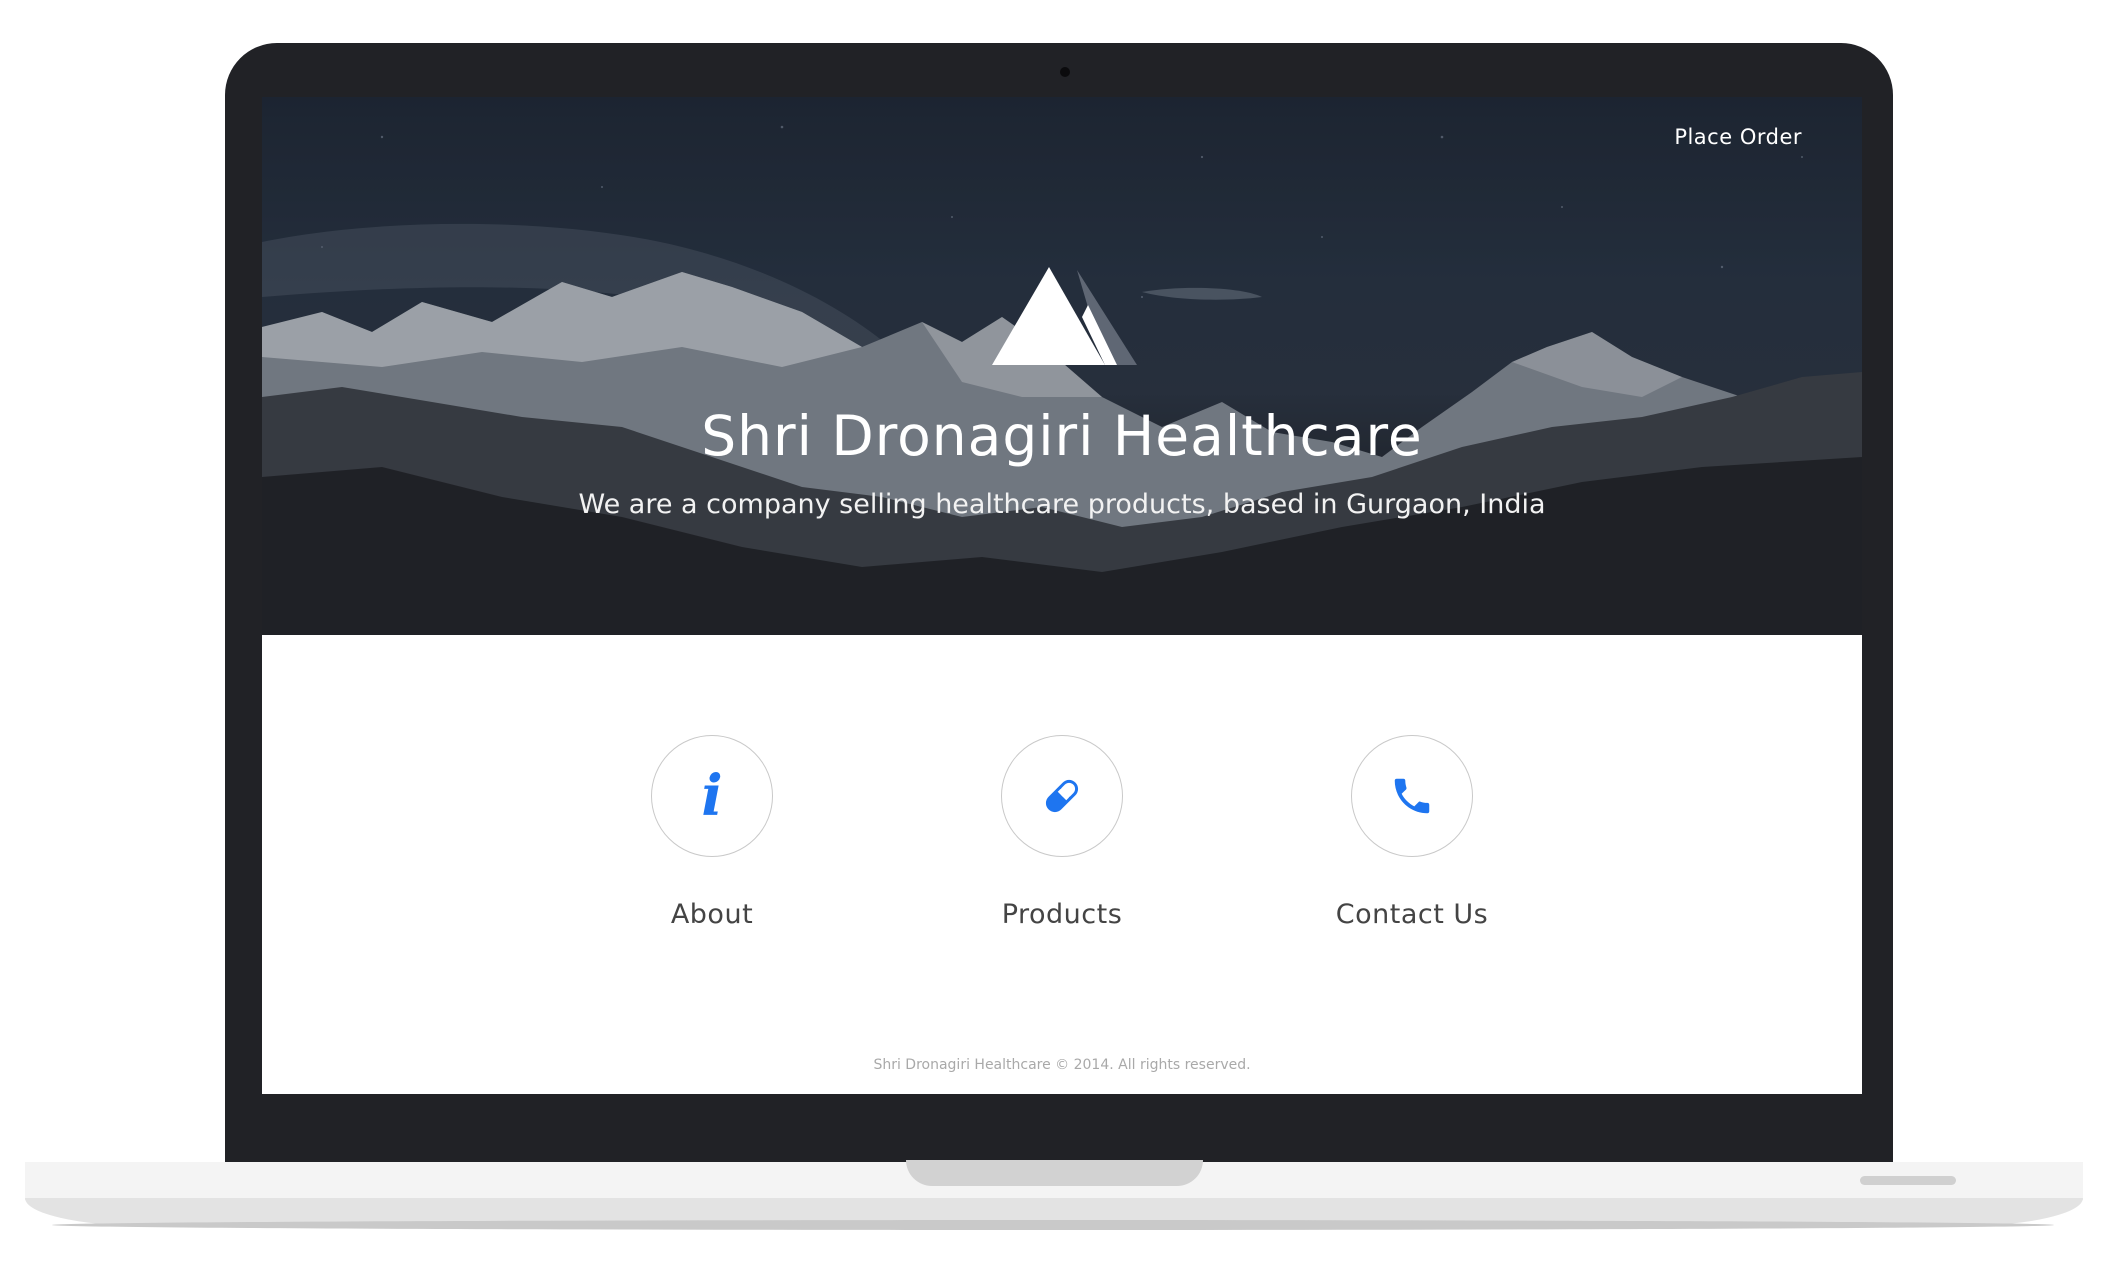  What do you see at coordinates (1064, 316) in the screenshot?
I see `mountain-logo-icon` at bounding box center [1064, 316].